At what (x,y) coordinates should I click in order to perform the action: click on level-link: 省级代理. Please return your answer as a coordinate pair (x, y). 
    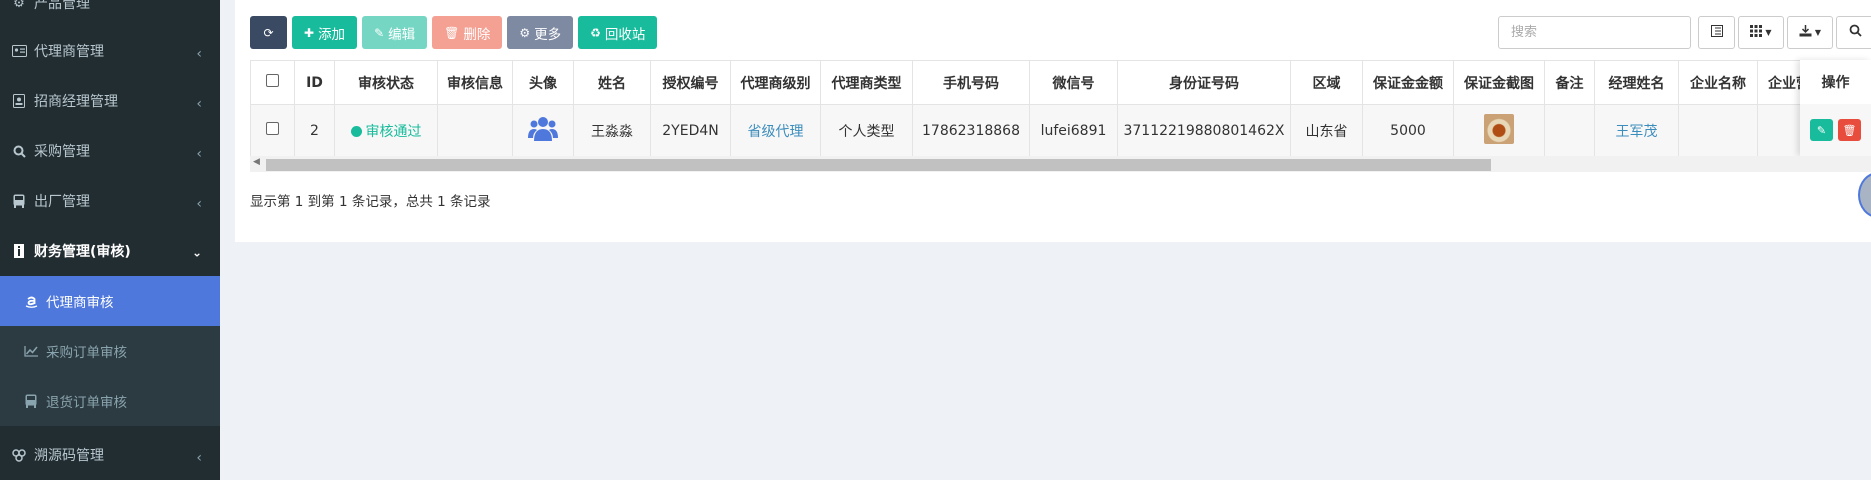
    Looking at the image, I should click on (776, 132).